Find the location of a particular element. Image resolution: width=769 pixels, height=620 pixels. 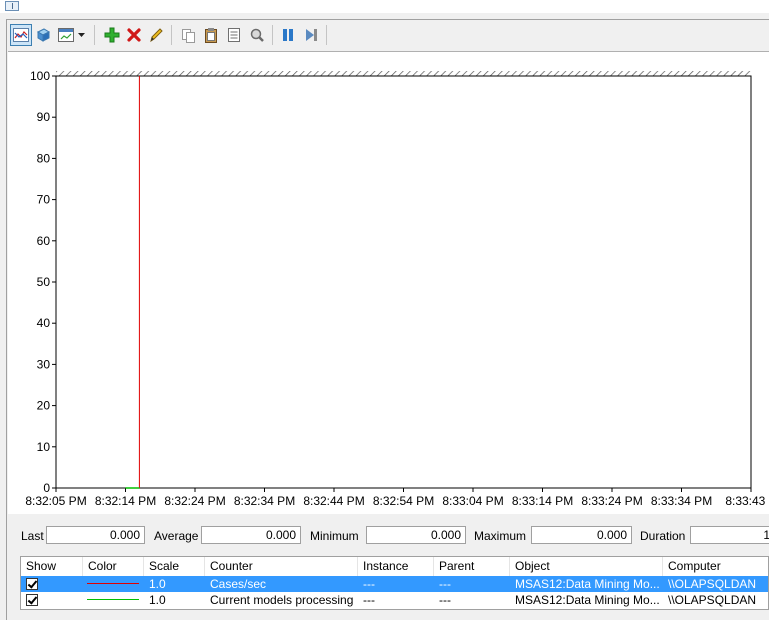

x-tick-label: 8:32:14 PM is located at coordinates (125, 501).